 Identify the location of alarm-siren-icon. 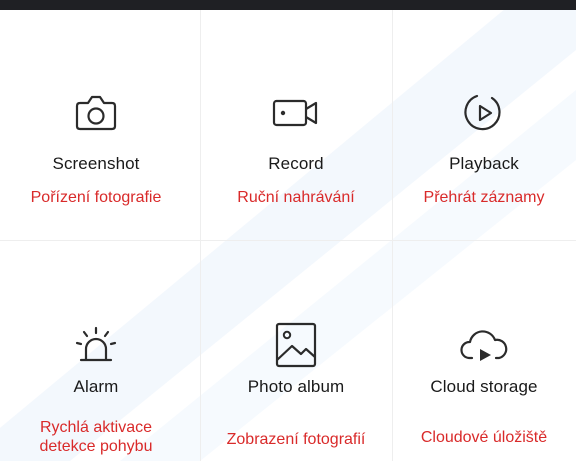
(96, 346).